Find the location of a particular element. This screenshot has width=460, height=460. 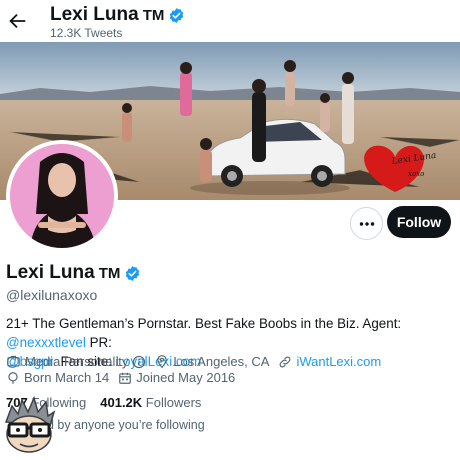

profile-name: Lexi Luna TM is located at coordinates (73, 273).